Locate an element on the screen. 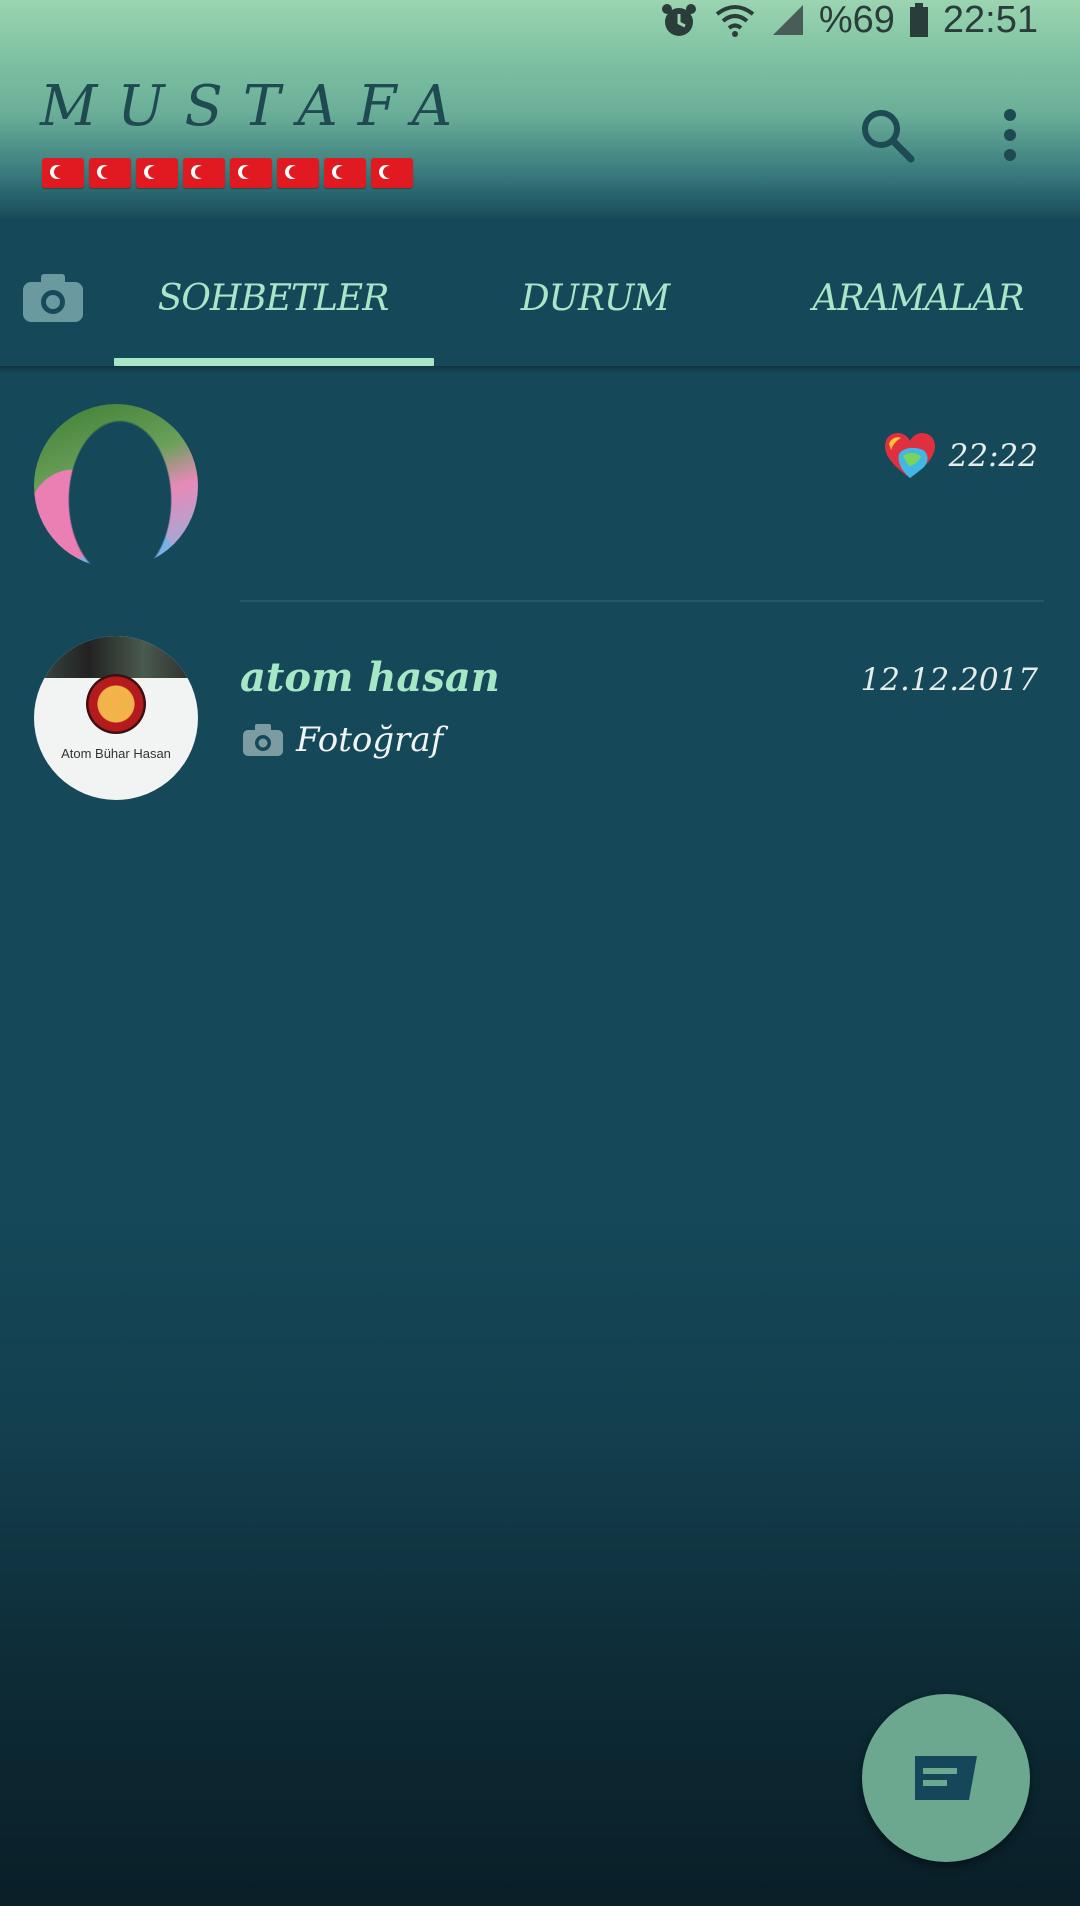 The height and width of the screenshot is (1906, 1080). tab-bar: SOHBETLER DURUM ARAMALAR is located at coordinates (540, 298).